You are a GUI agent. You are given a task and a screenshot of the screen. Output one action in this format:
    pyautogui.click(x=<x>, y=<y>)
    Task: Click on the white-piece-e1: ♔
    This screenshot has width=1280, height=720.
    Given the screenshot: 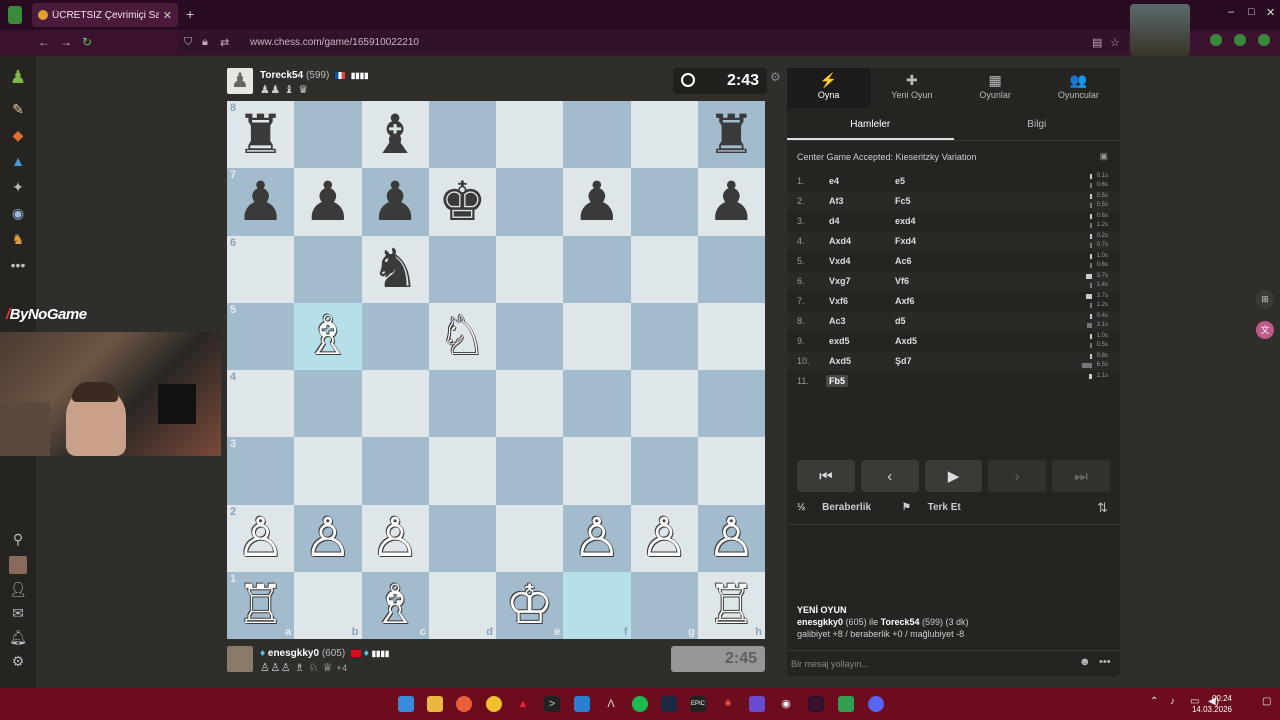 What is the action you would take?
    pyautogui.click(x=529, y=605)
    